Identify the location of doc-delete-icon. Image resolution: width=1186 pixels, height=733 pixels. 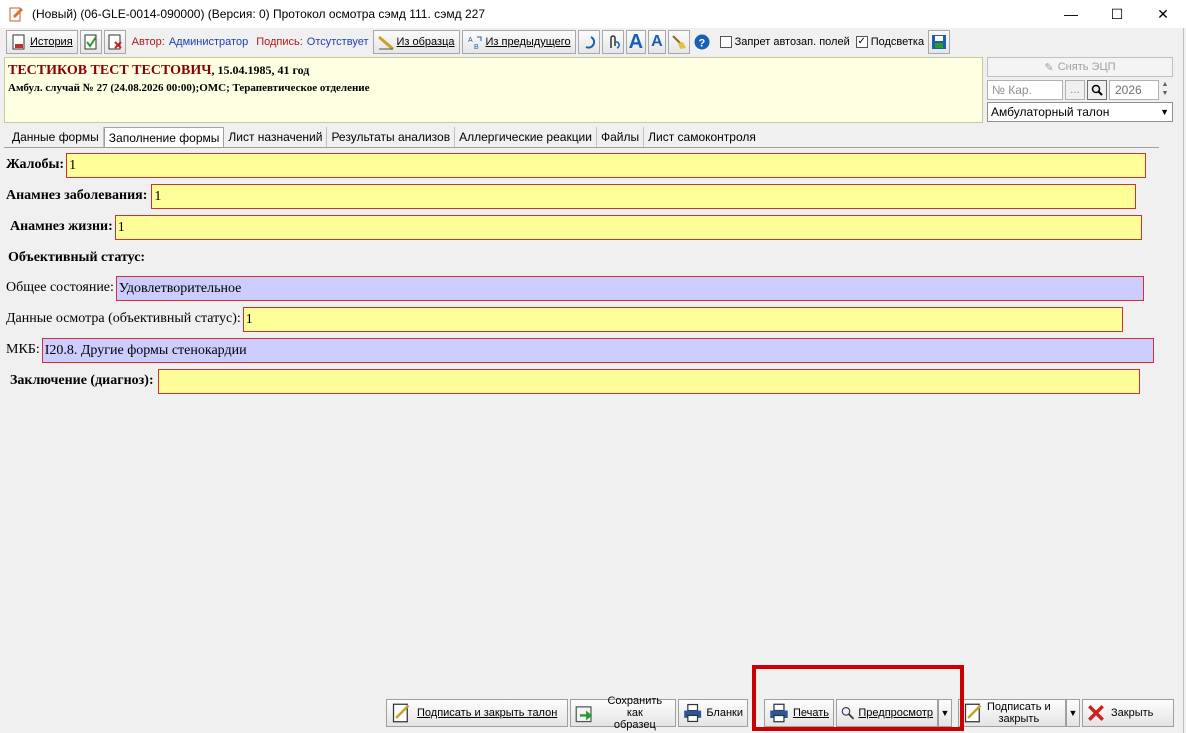
(115, 42).